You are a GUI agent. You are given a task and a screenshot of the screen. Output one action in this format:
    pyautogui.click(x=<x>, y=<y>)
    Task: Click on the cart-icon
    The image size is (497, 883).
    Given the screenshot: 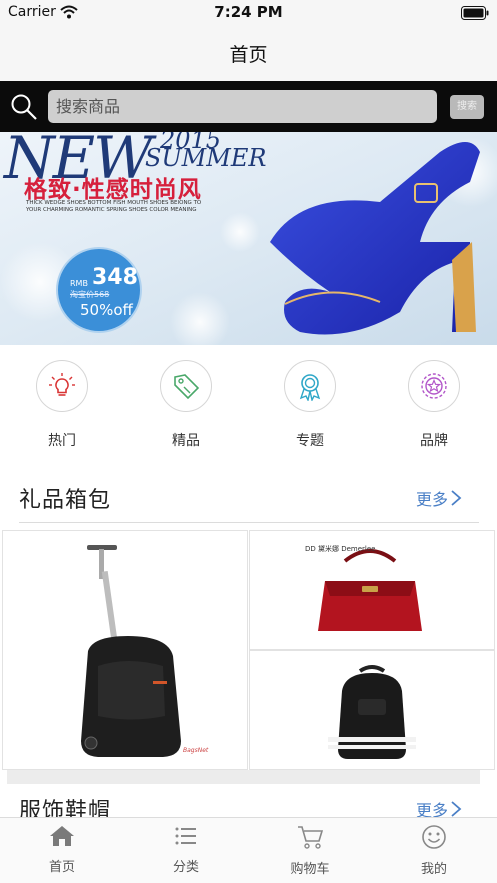 What is the action you would take?
    pyautogui.click(x=311, y=837)
    